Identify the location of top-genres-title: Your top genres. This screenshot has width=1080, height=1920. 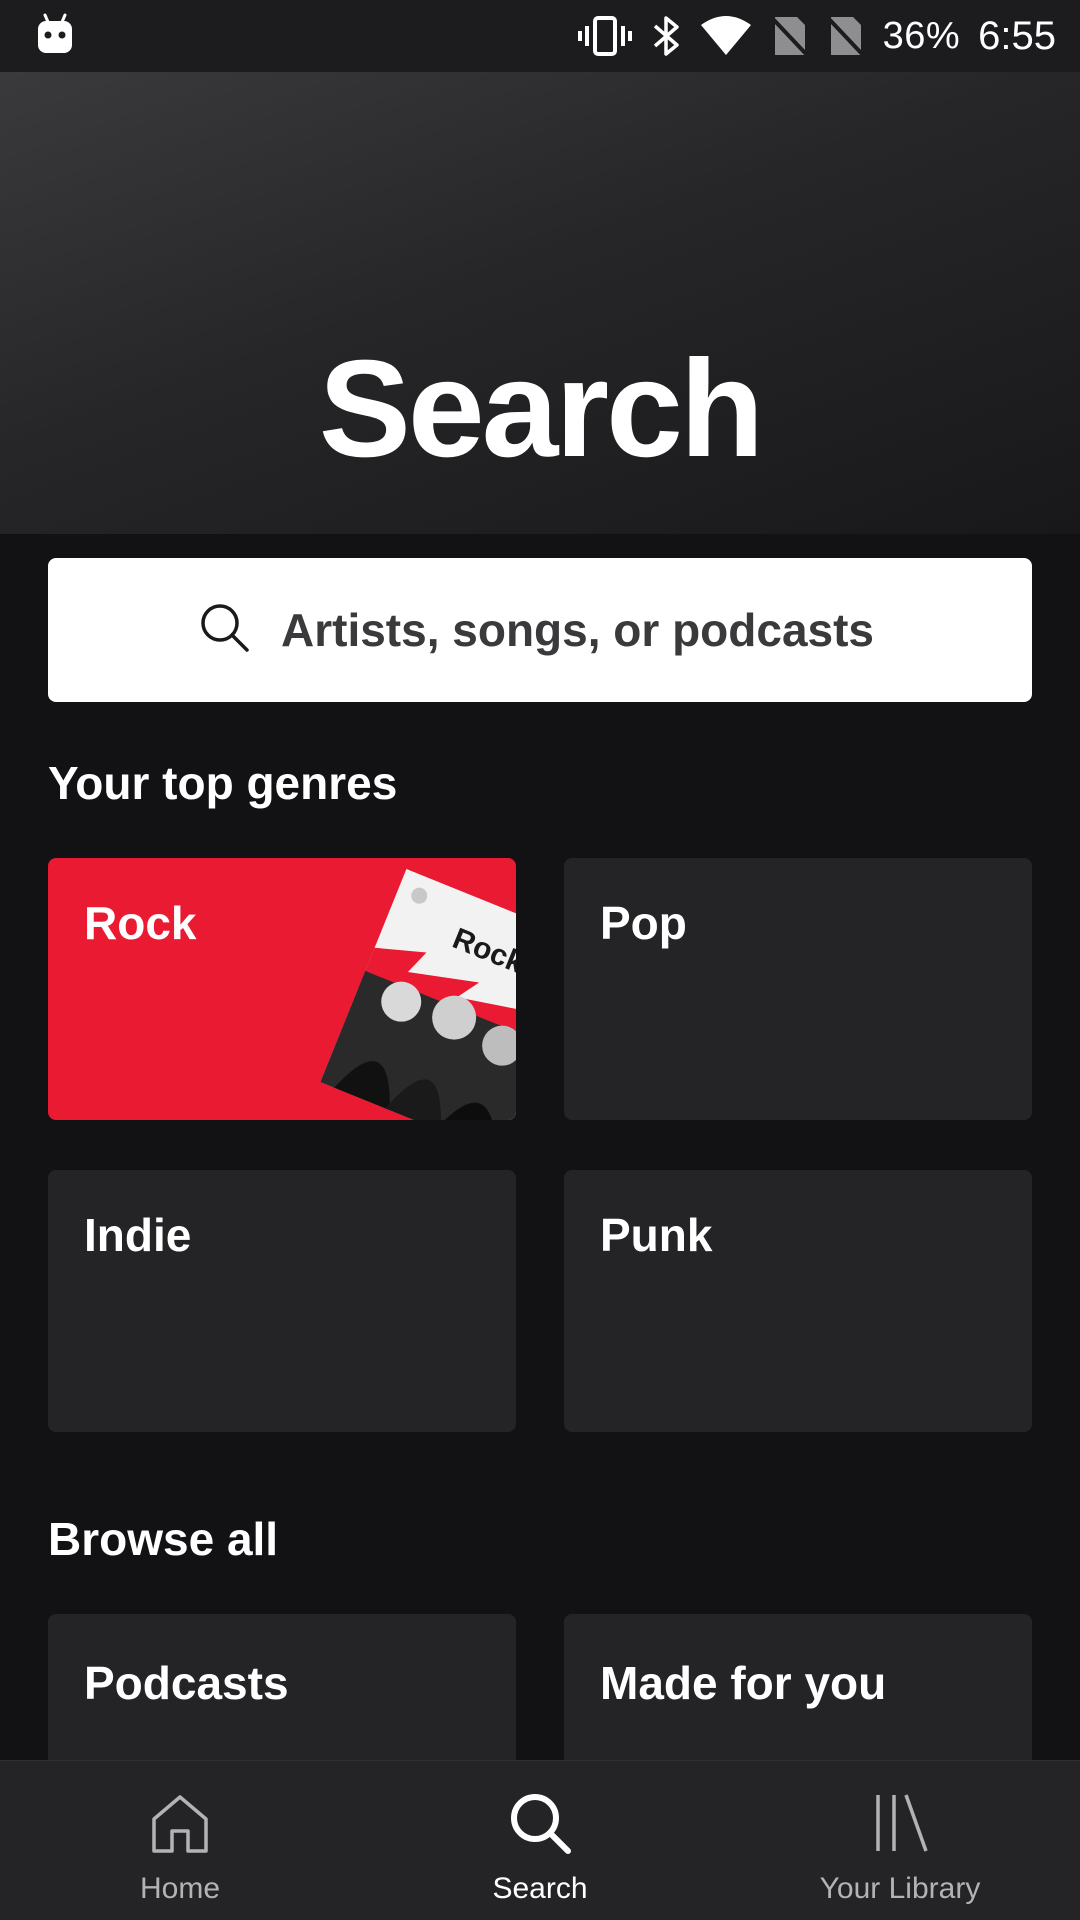
(223, 783).